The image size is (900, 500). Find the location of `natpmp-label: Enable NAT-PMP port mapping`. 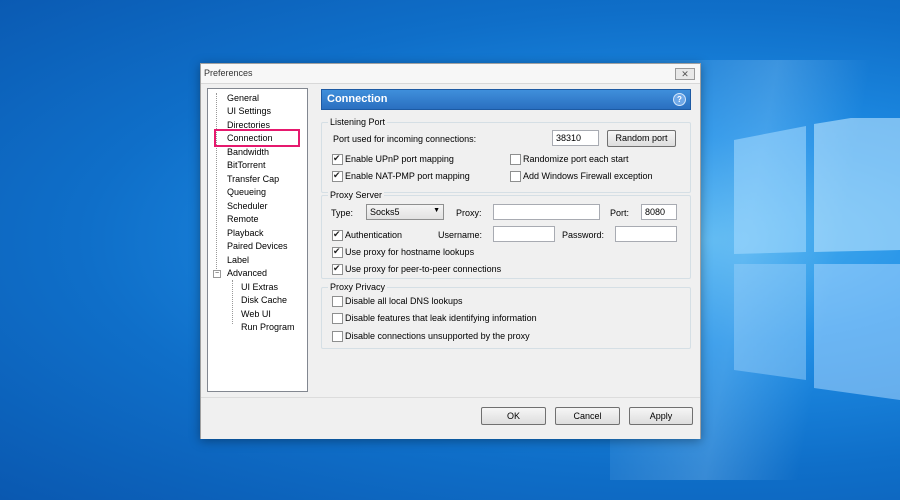

natpmp-label: Enable NAT-PMP port mapping is located at coordinates (407, 176).